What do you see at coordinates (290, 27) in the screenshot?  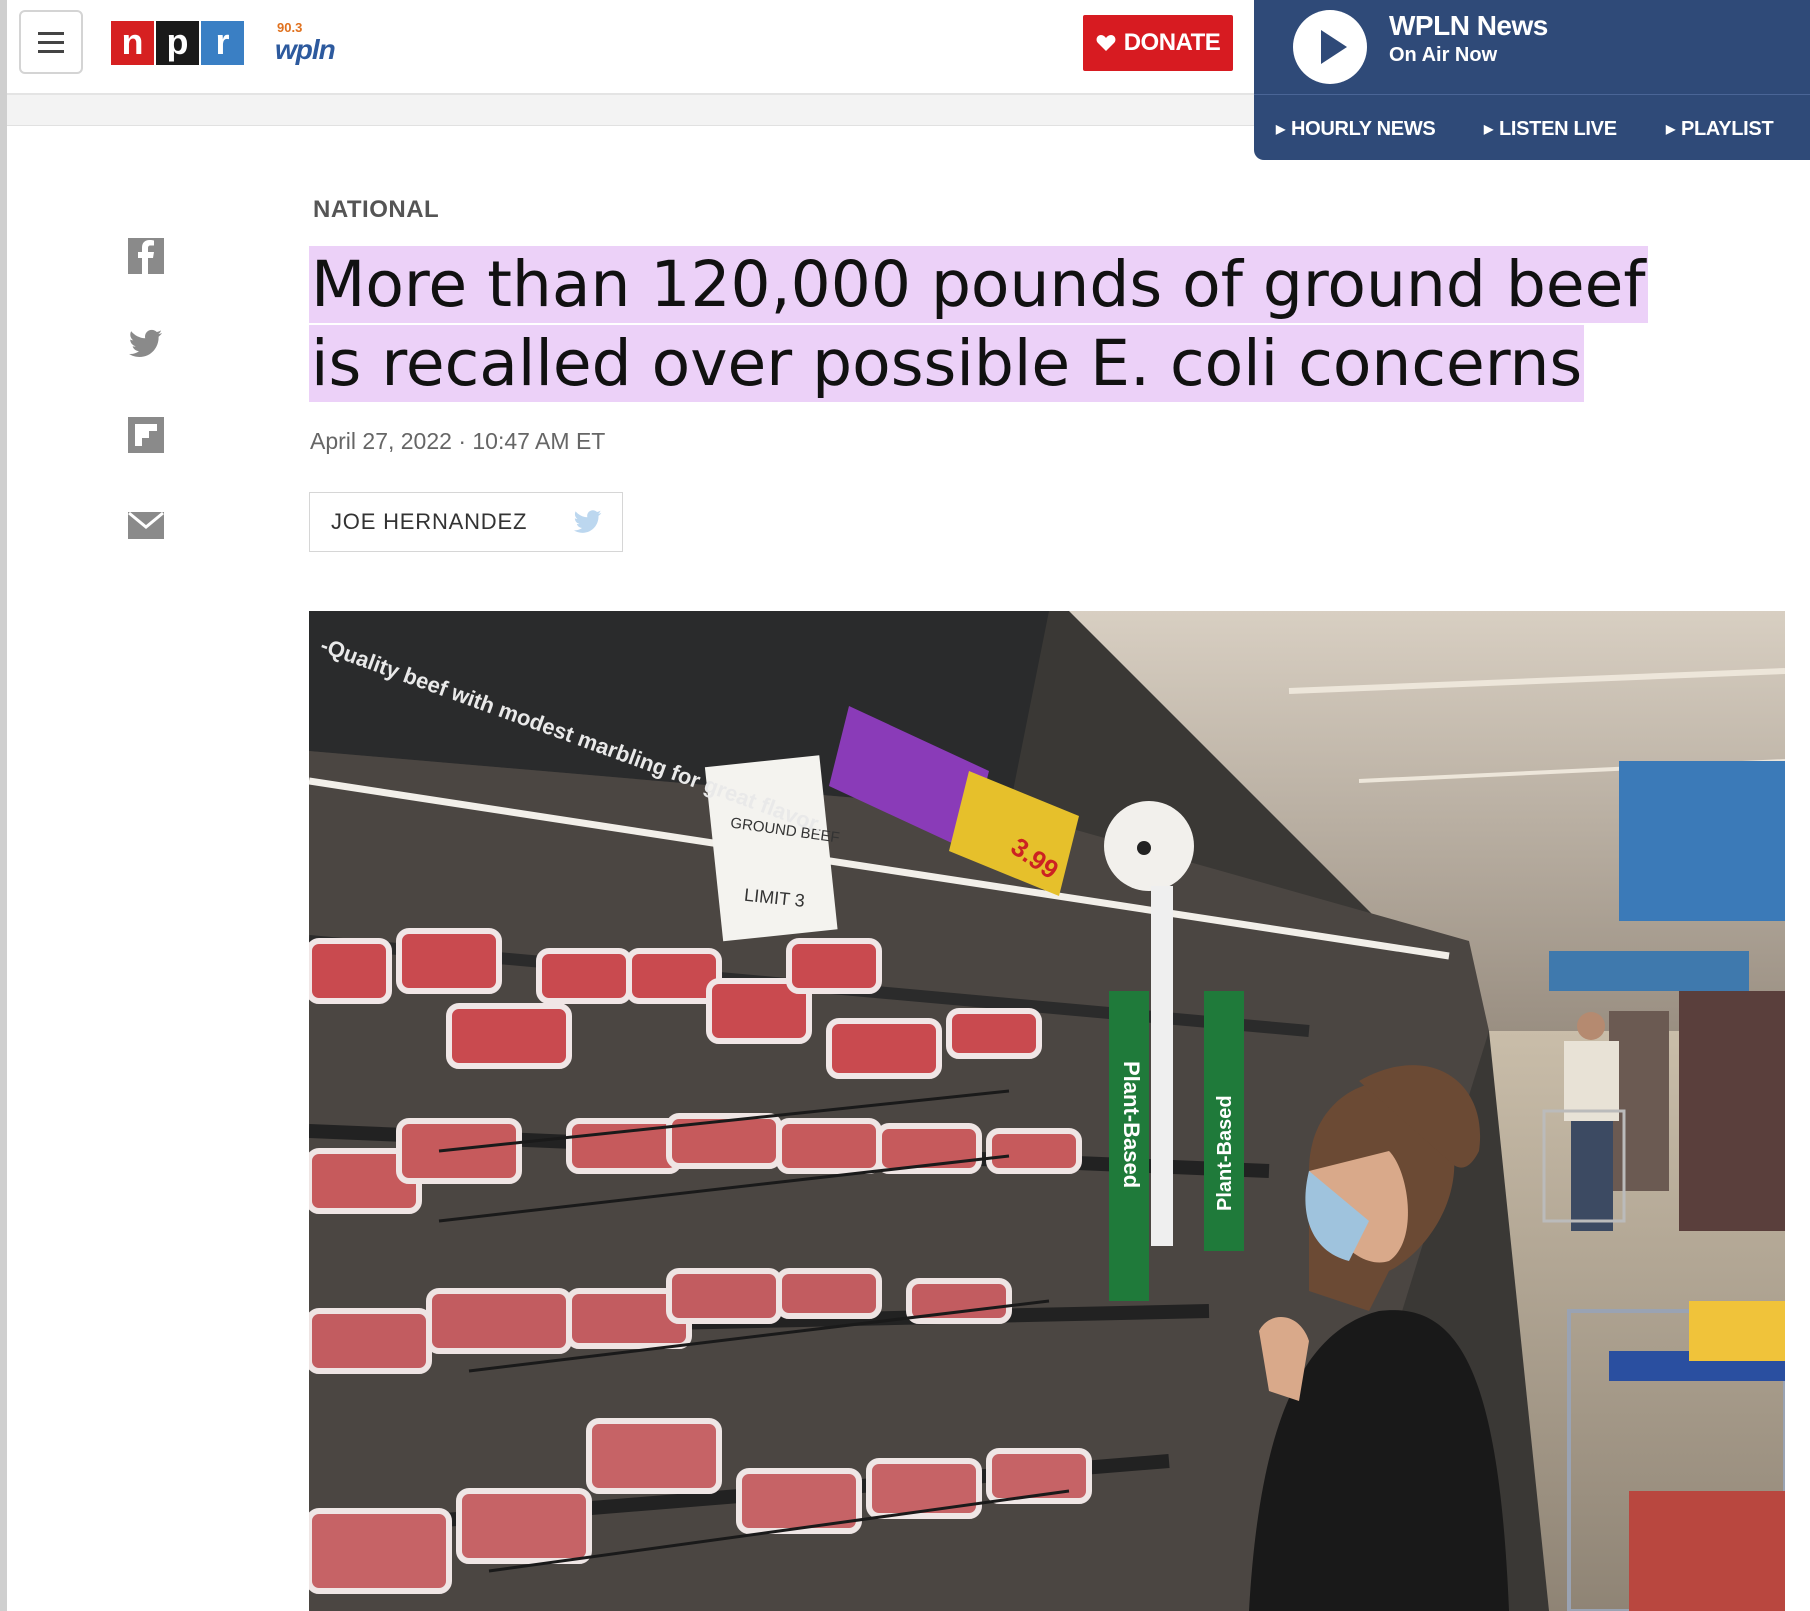 I see `wpln-logo-frequency: 90.3` at bounding box center [290, 27].